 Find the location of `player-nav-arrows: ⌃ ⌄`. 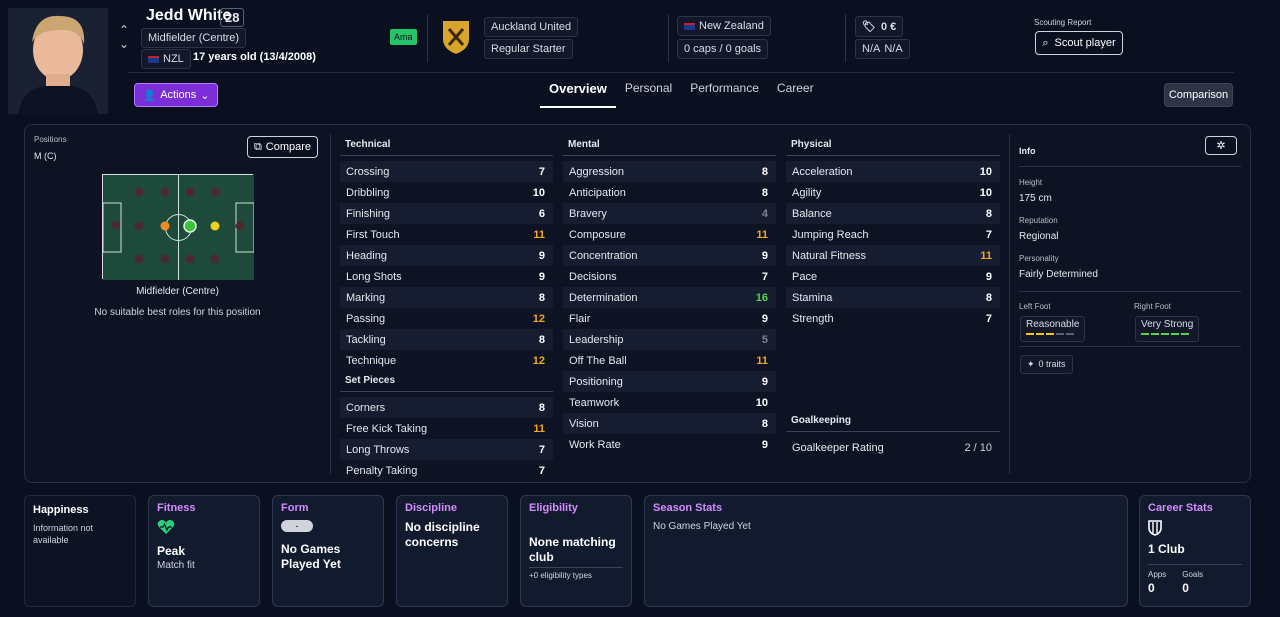

player-nav-arrows: ⌃ ⌄ is located at coordinates (124, 37).